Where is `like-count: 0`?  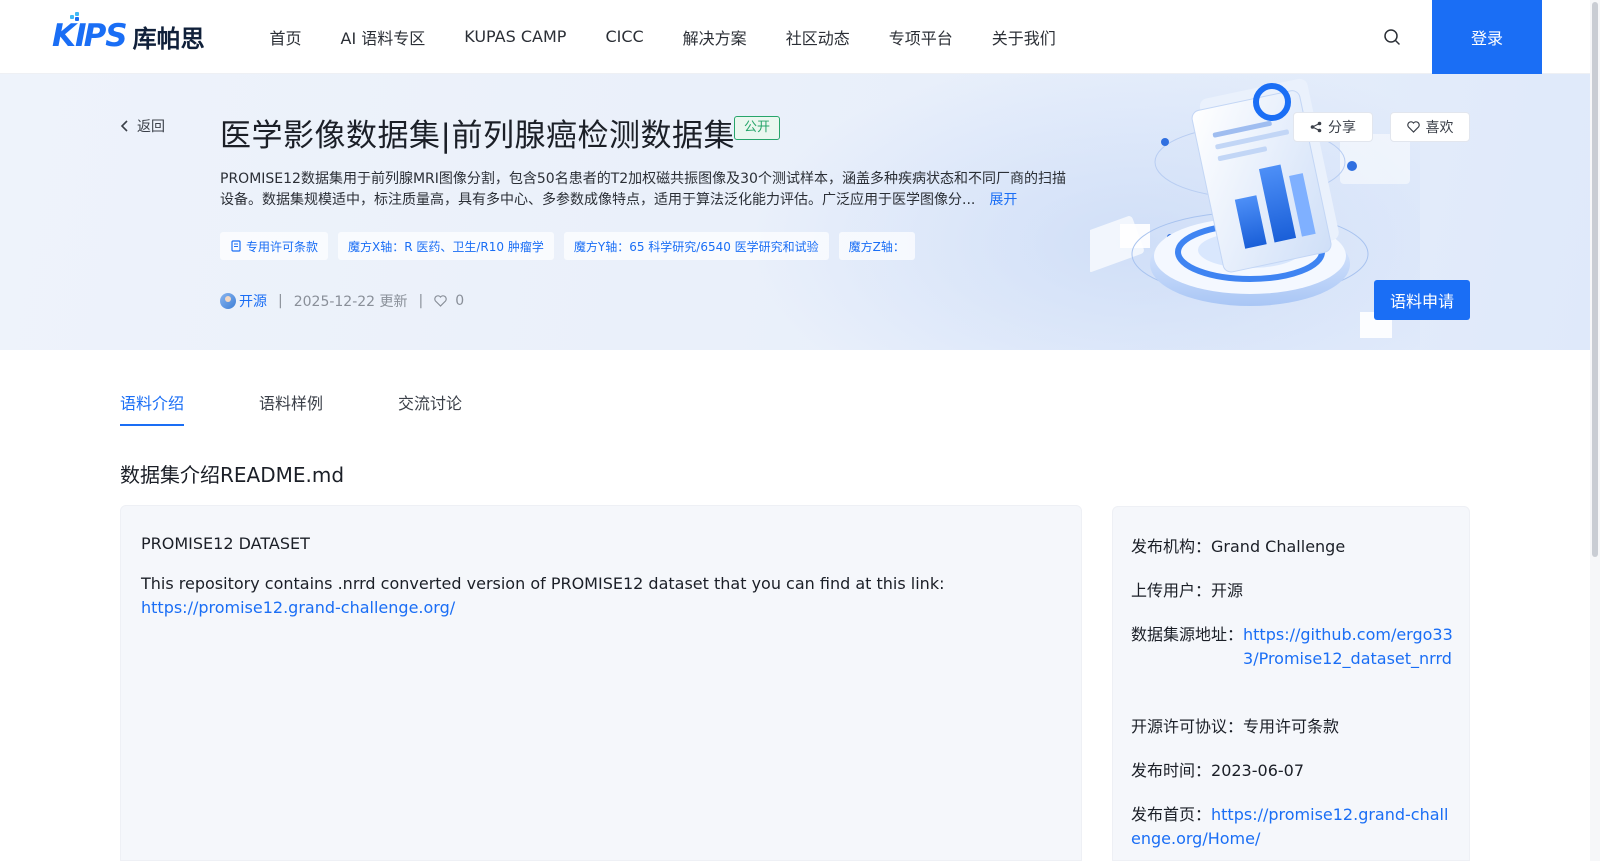
like-count: 0 is located at coordinates (449, 301).